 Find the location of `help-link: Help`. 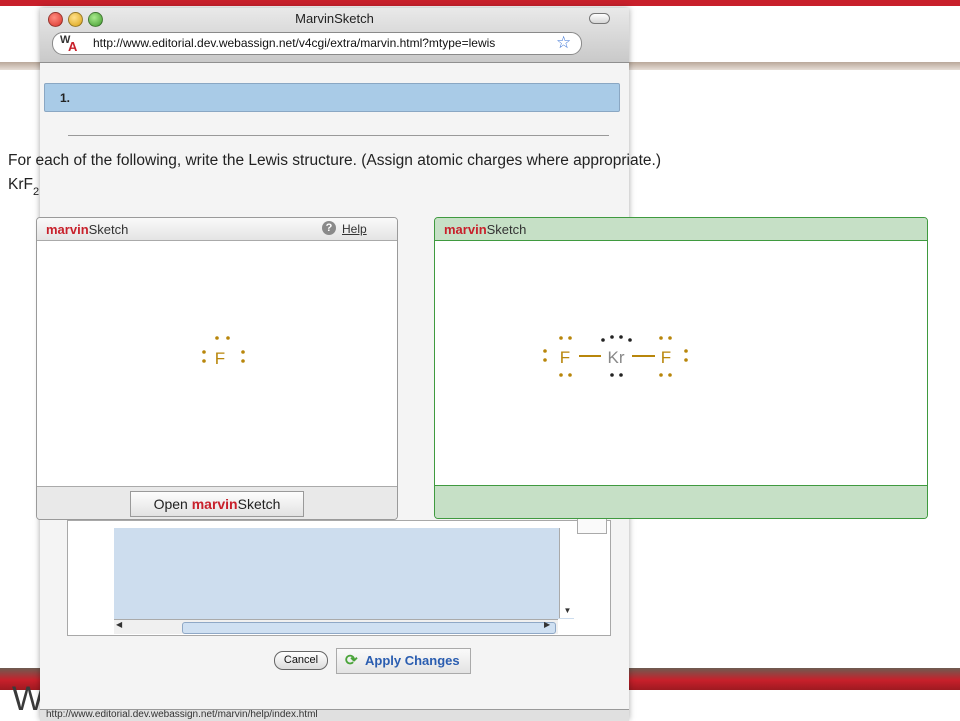

help-link: Help is located at coordinates (354, 229).